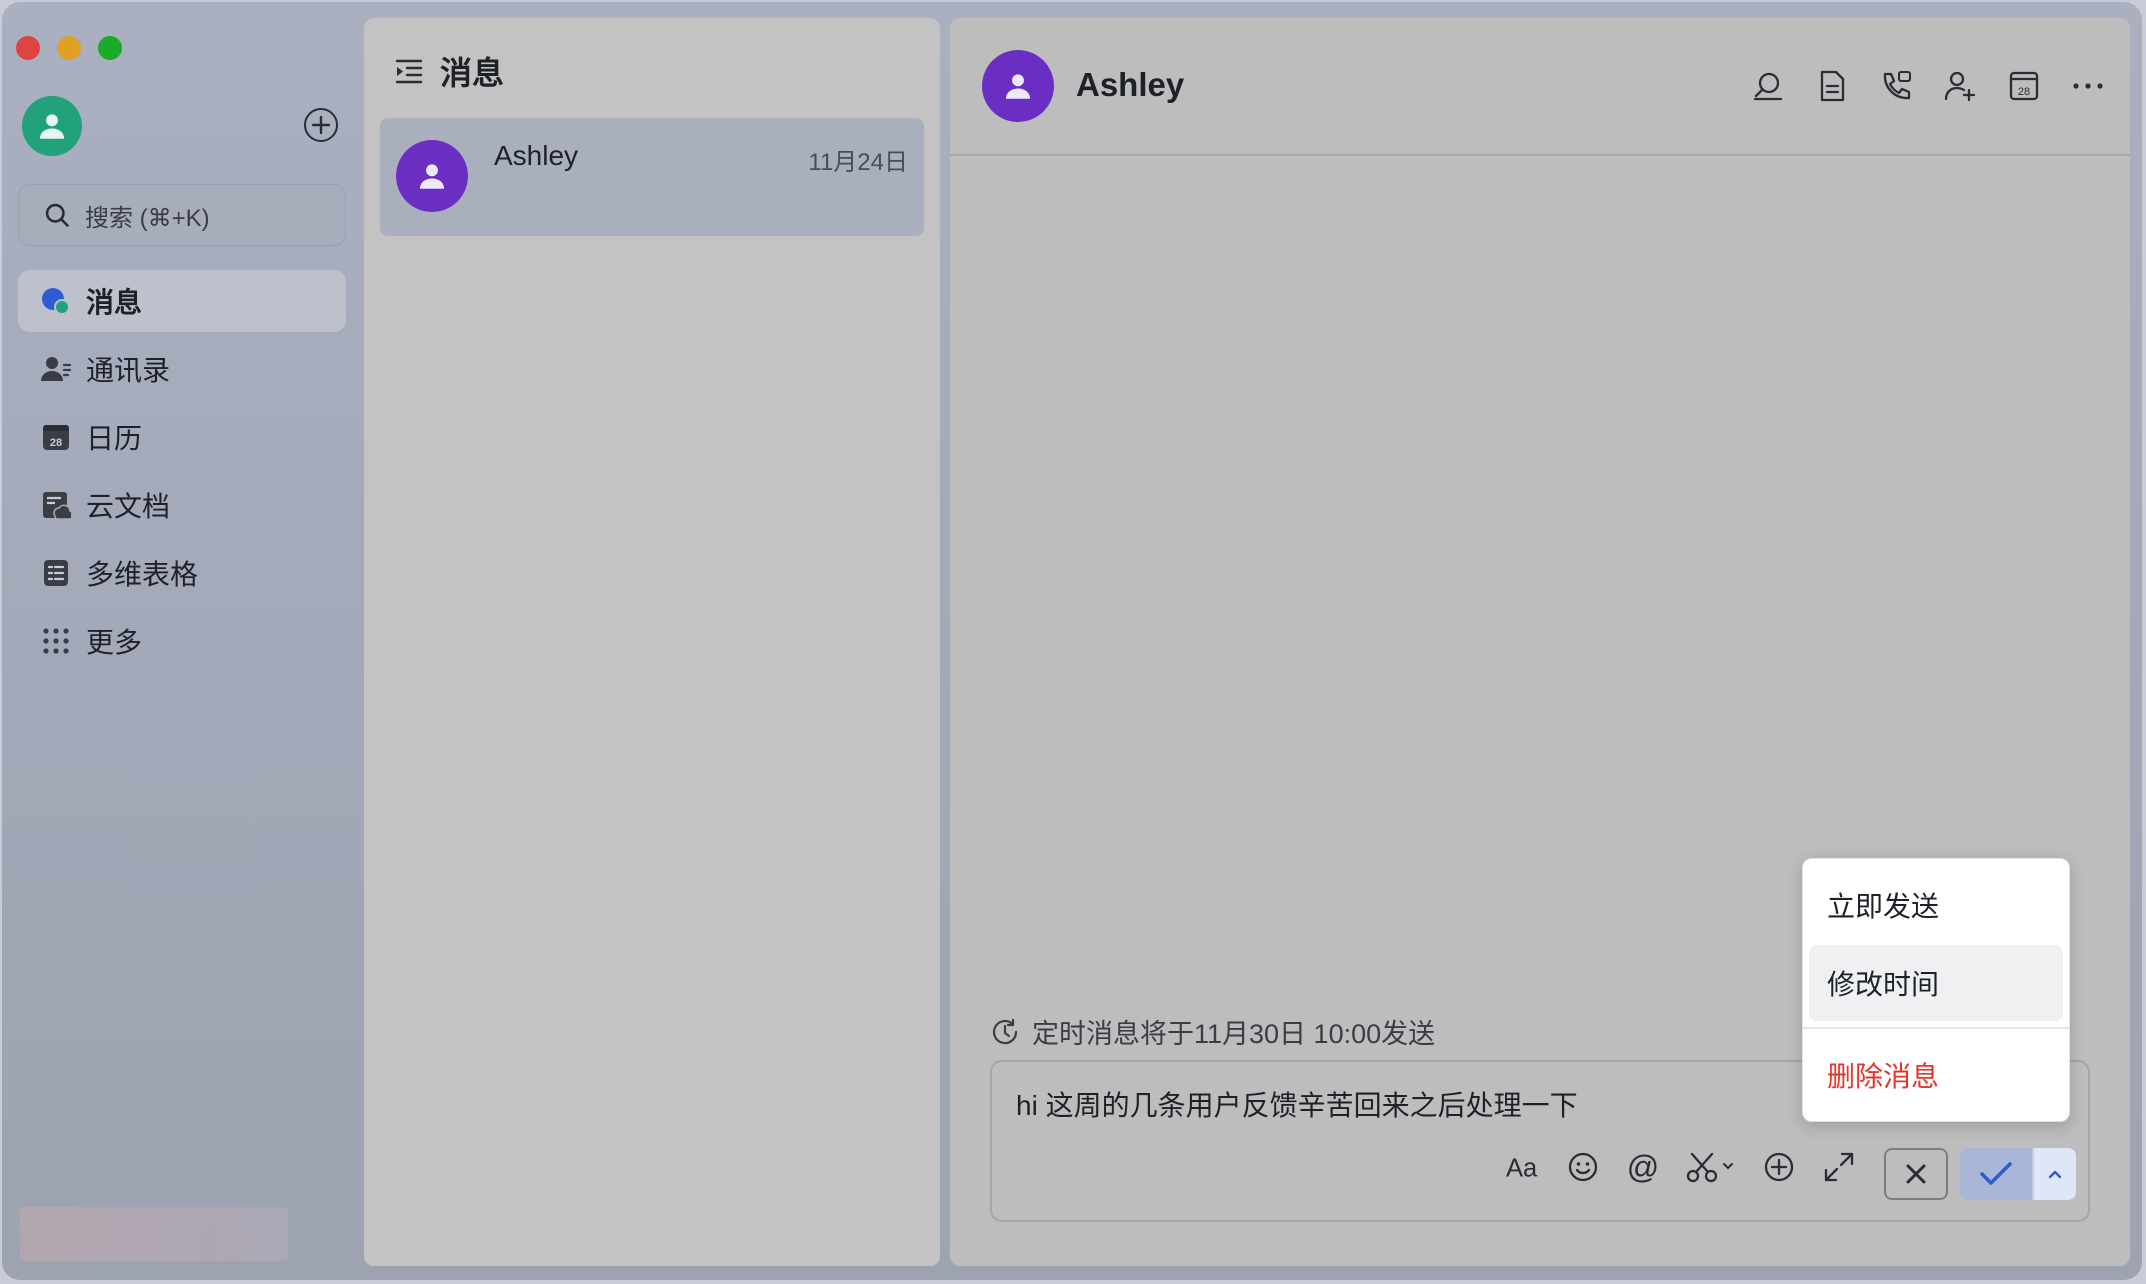  Describe the element at coordinates (1839, 1167) in the screenshot. I see `expand-icon` at that location.